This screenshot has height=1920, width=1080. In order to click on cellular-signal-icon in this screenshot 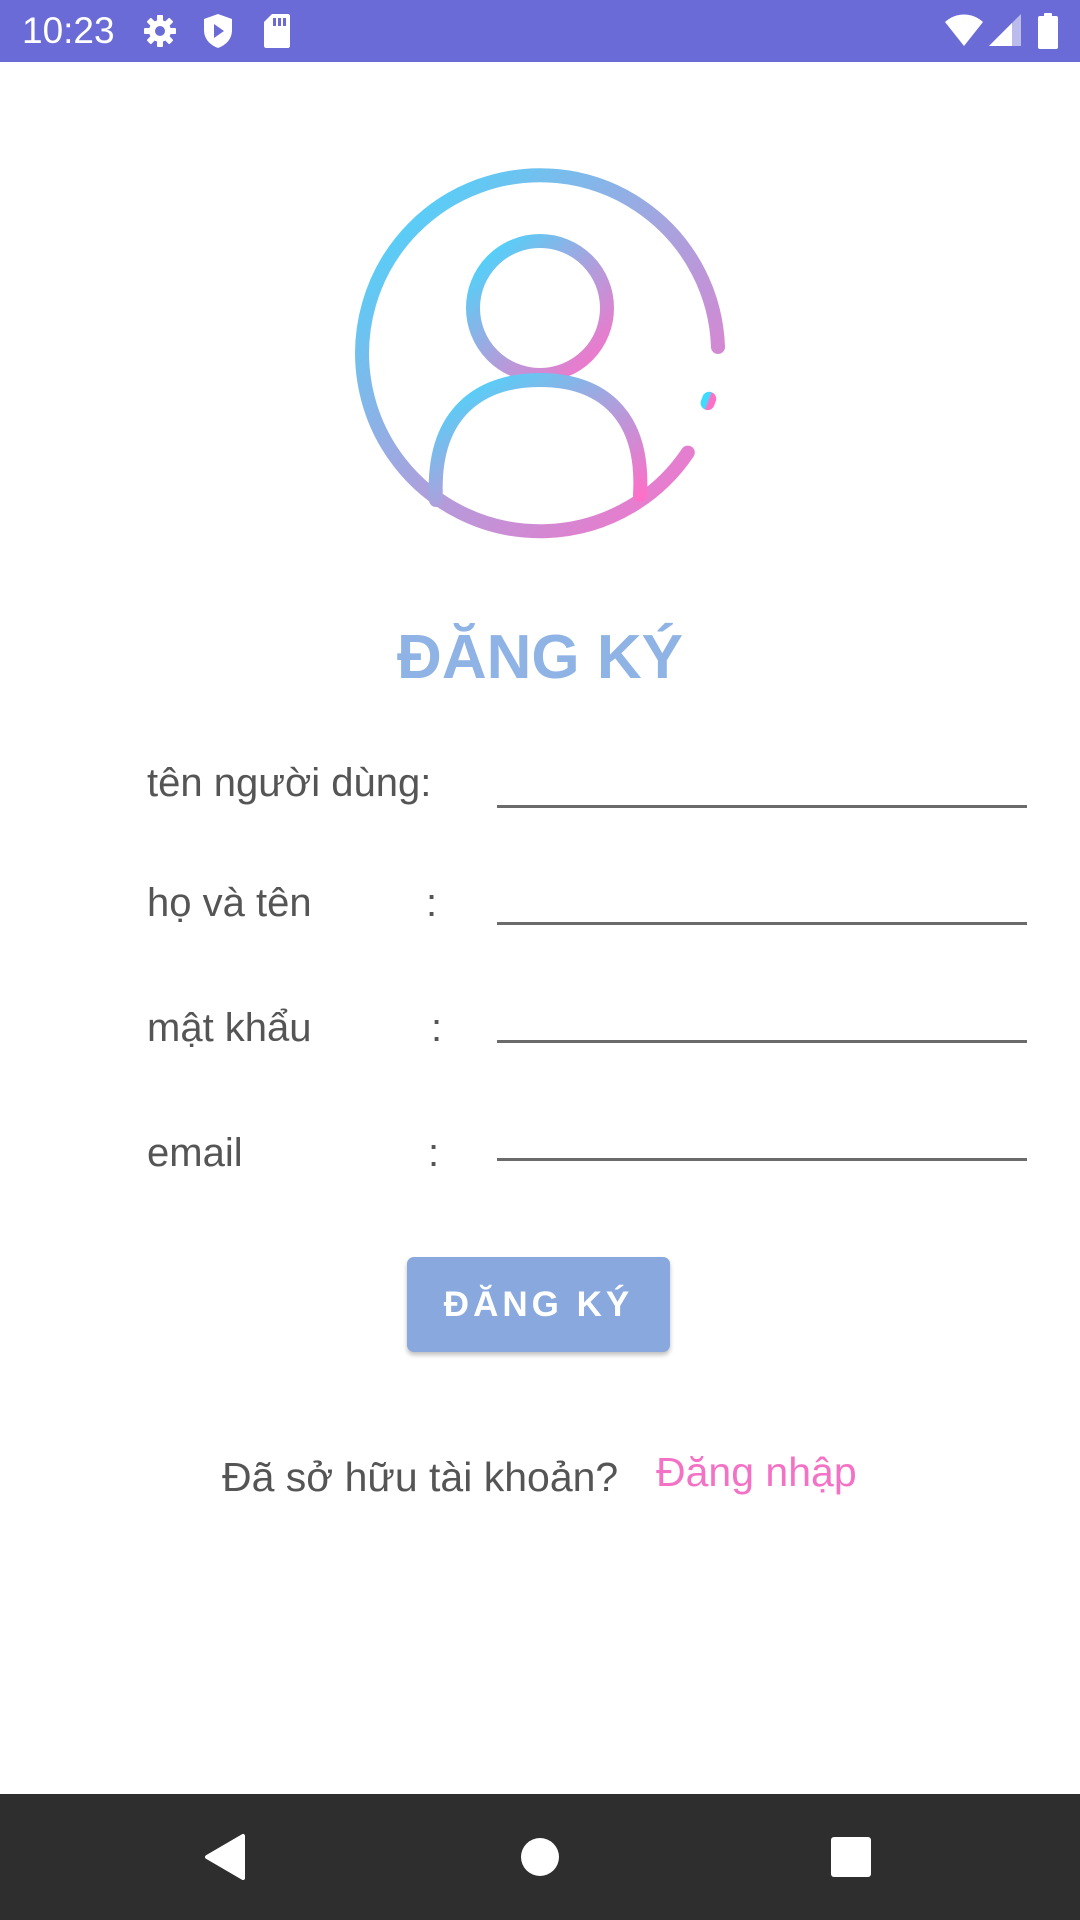, I will do `click(1005, 30)`.